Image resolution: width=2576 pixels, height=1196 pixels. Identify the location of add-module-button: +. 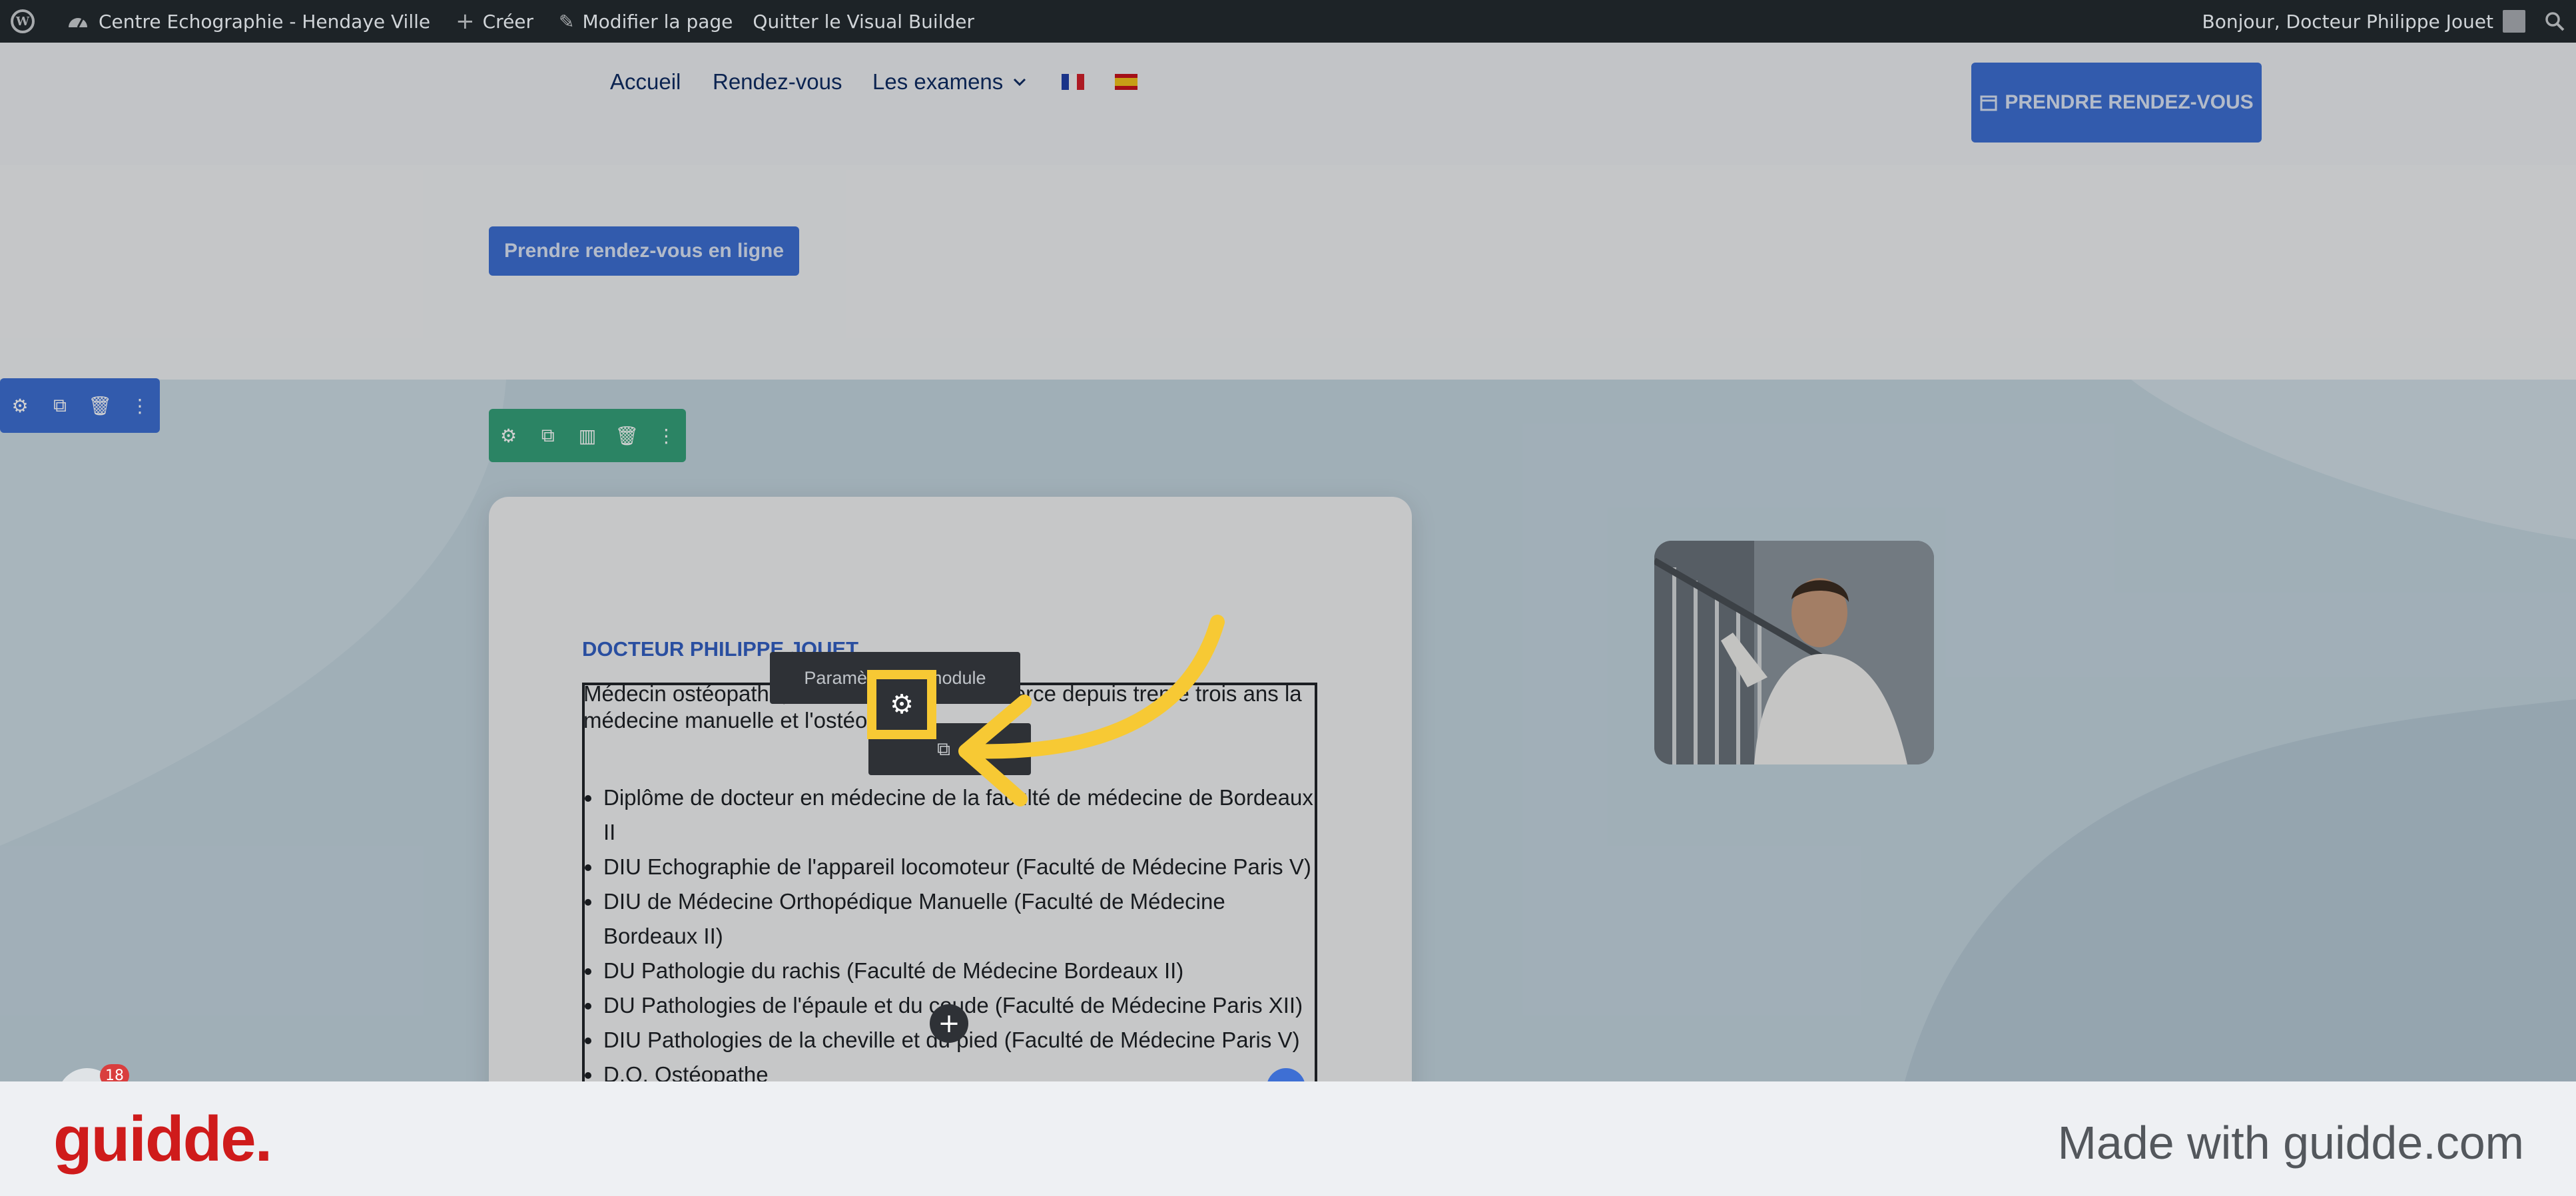
(949, 1024).